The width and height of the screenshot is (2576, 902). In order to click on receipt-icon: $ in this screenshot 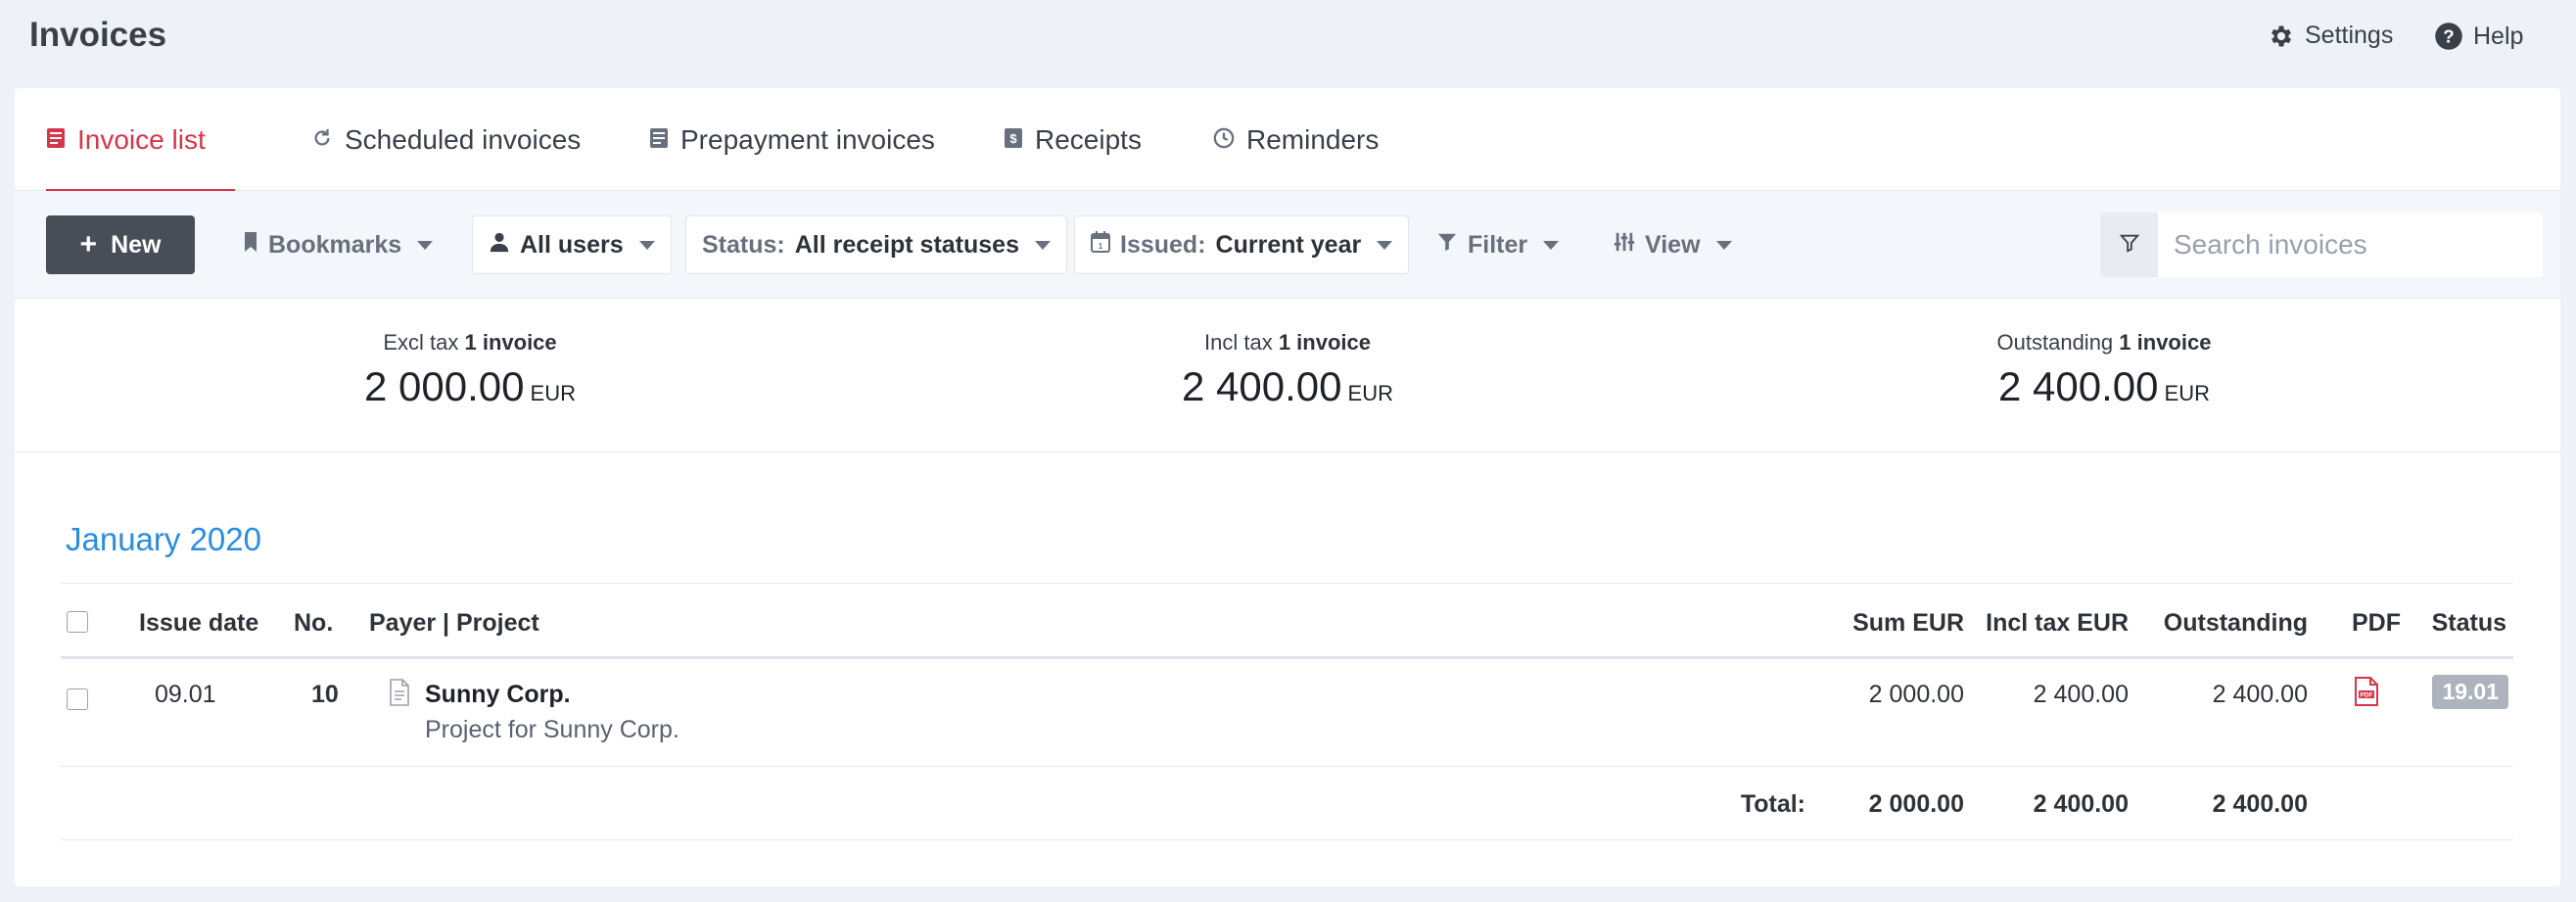, I will do `click(1013, 140)`.